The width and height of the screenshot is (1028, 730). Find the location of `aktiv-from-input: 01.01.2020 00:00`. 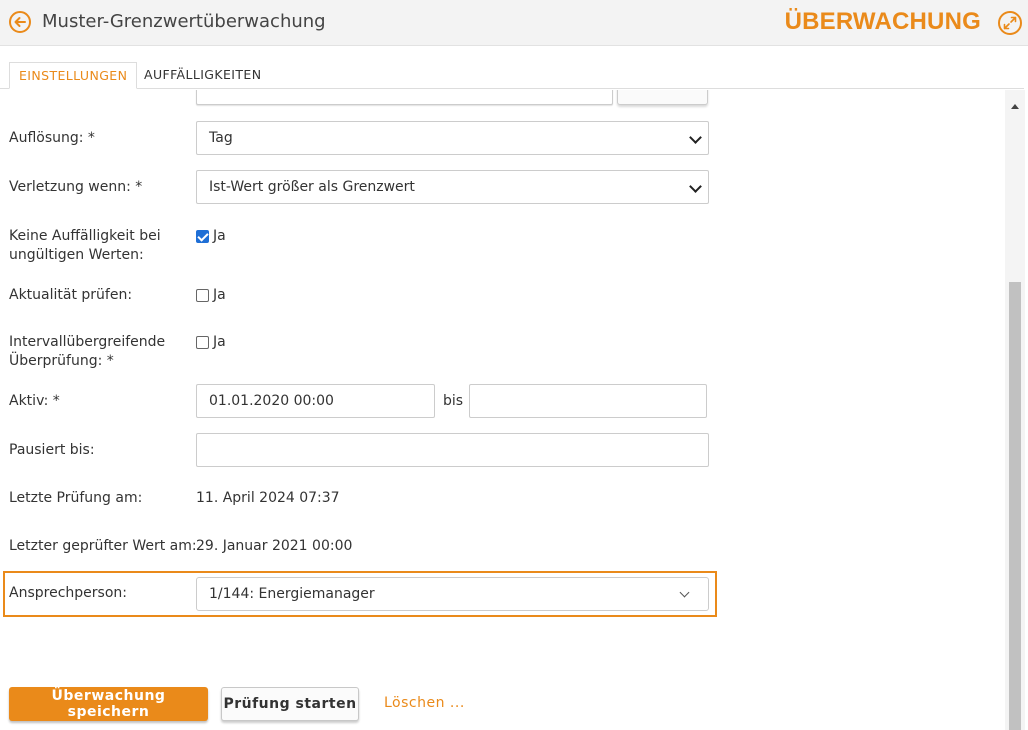

aktiv-from-input: 01.01.2020 00:00 is located at coordinates (315, 401).